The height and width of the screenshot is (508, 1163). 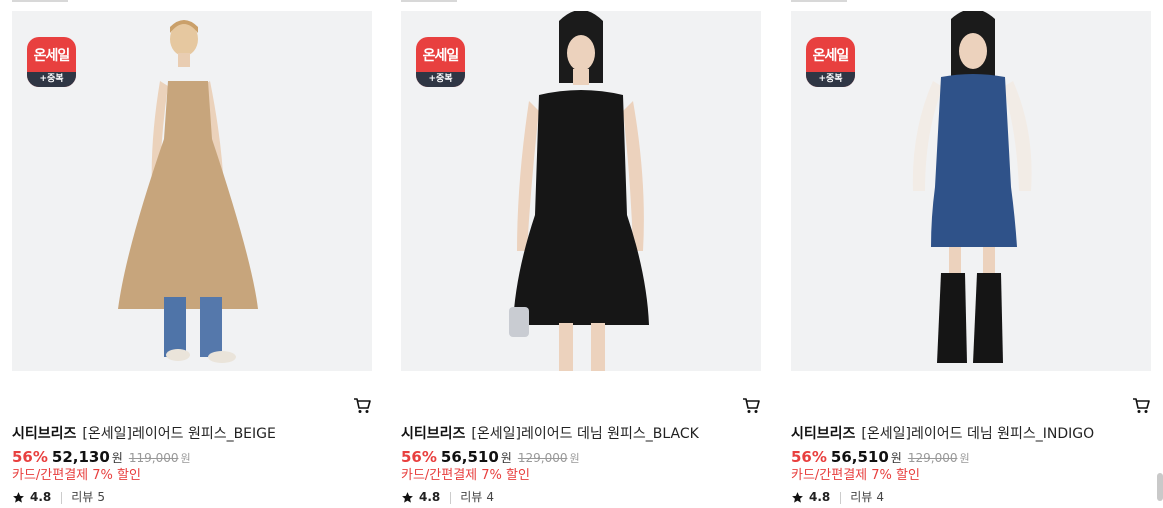 What do you see at coordinates (153, 458) in the screenshot?
I see `original-price: 119,000` at bounding box center [153, 458].